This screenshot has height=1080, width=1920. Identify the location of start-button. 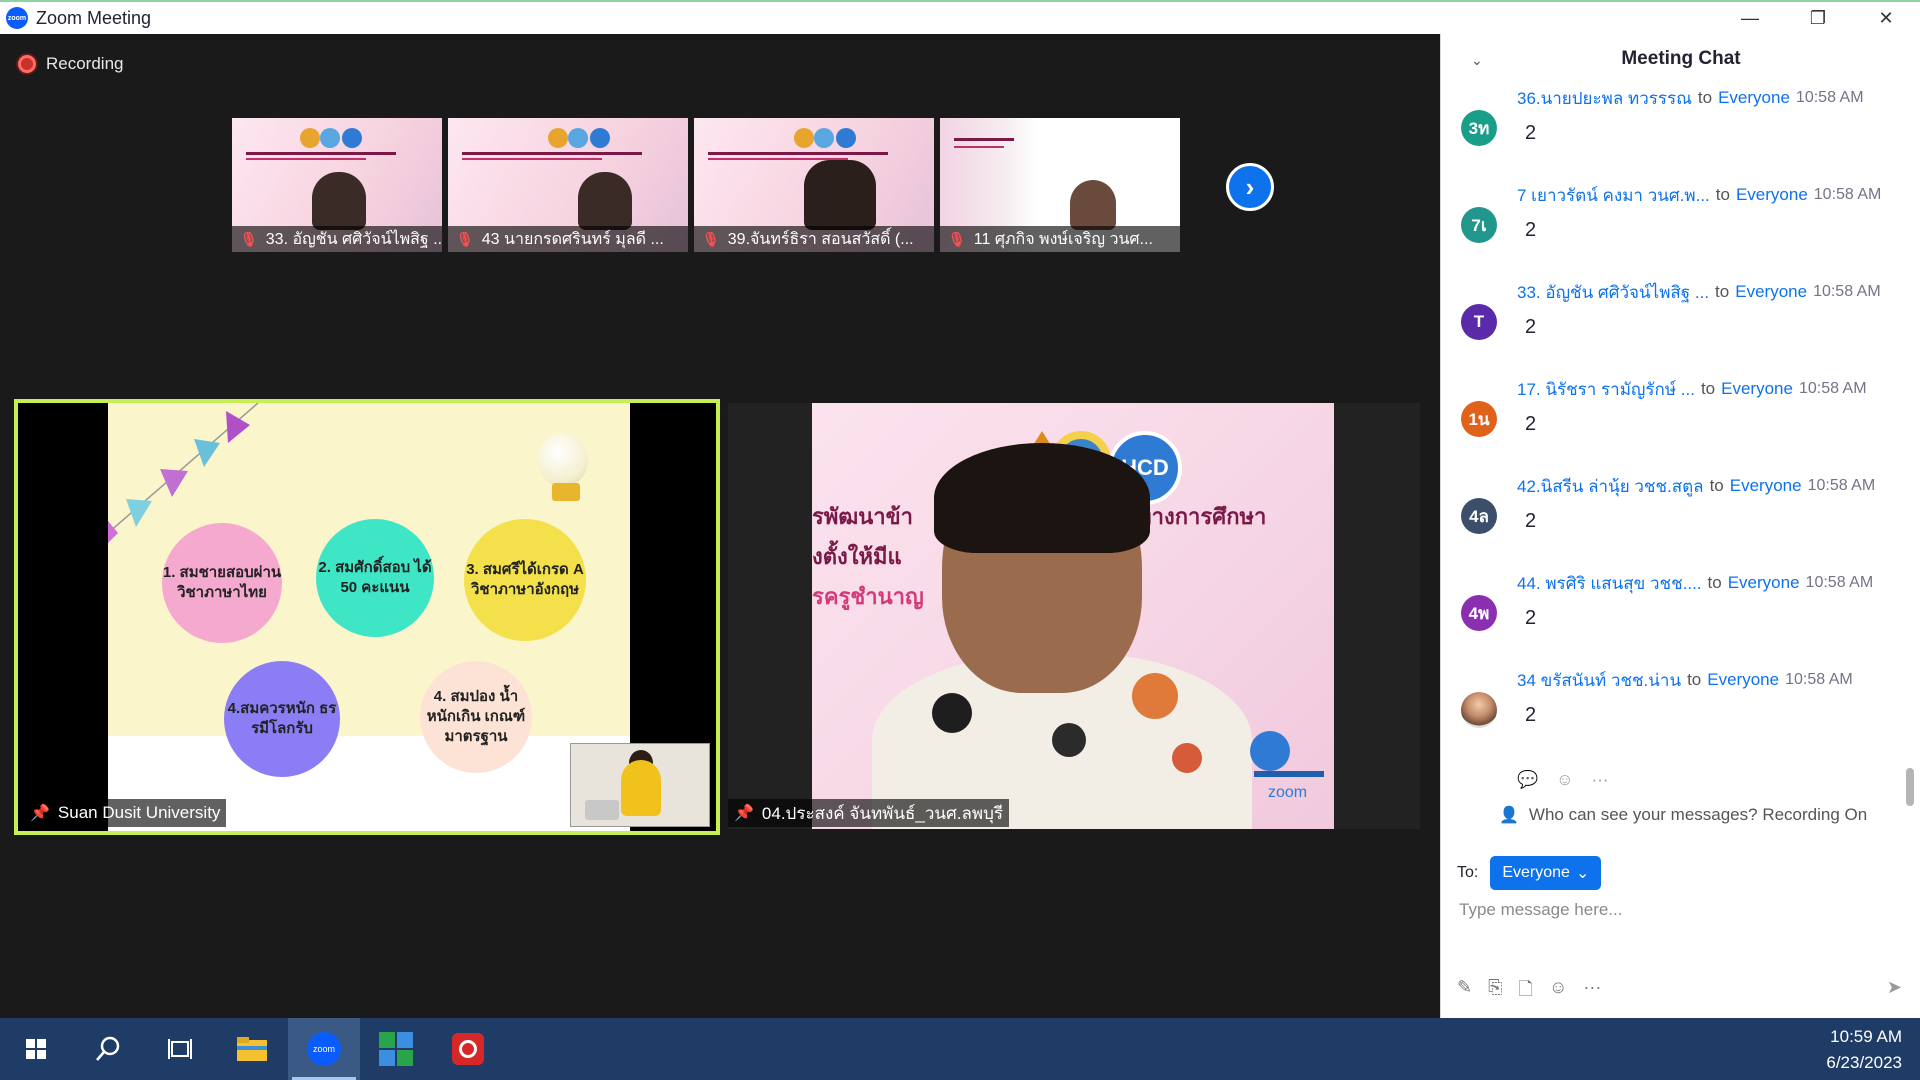
(36, 1049).